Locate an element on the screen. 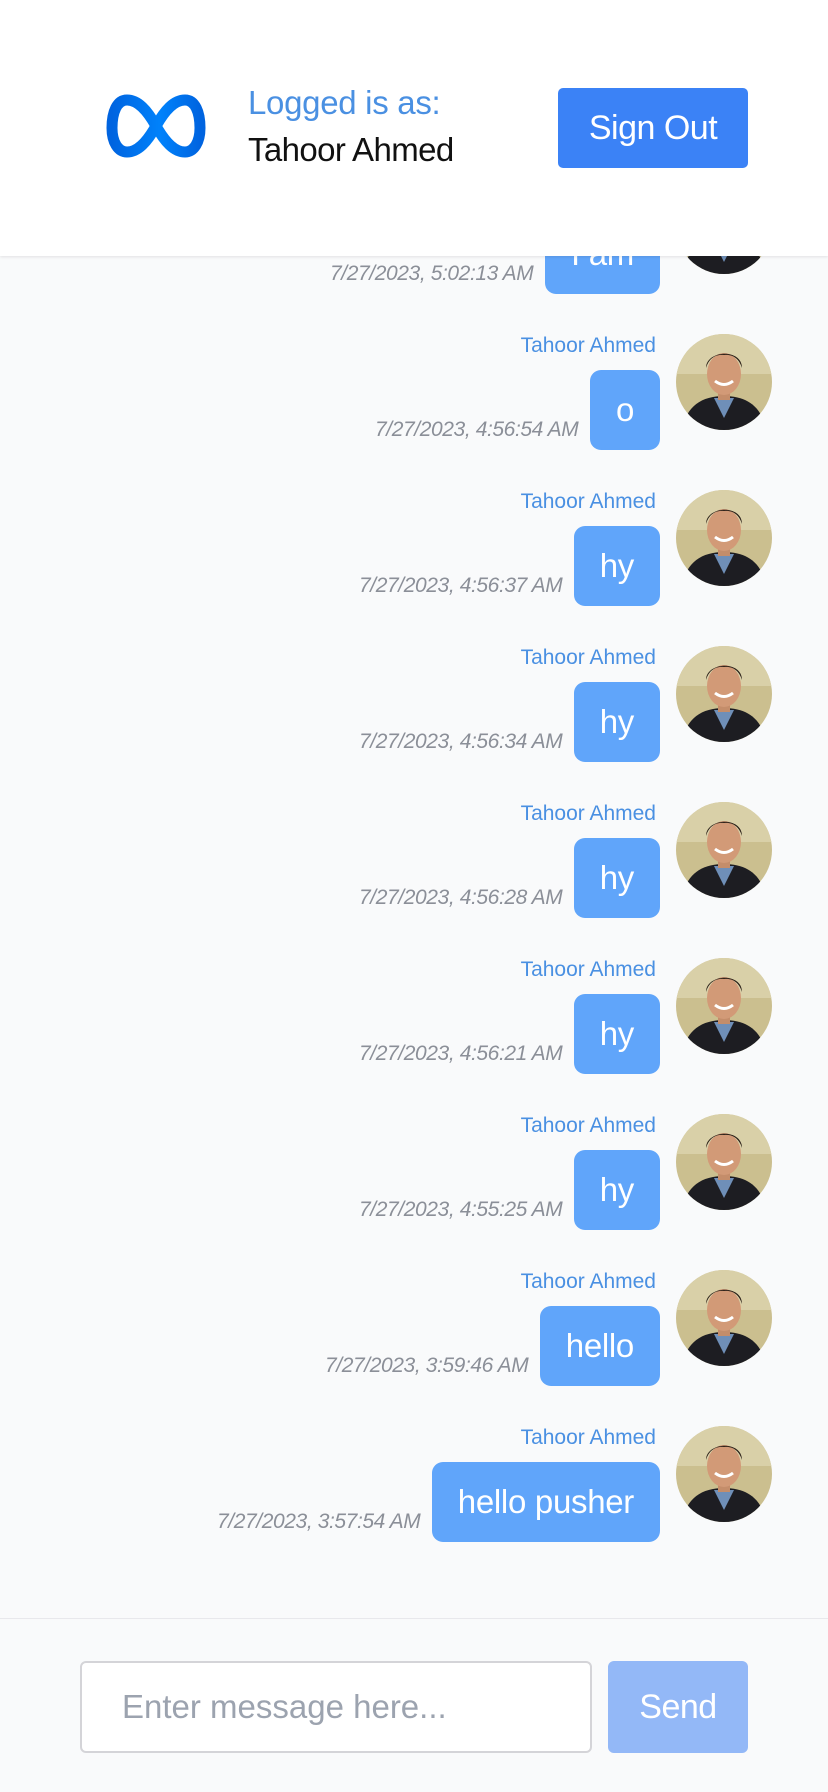  app-header: Logged is as: Tahoor Ahmed Sign Out is located at coordinates (414, 128).